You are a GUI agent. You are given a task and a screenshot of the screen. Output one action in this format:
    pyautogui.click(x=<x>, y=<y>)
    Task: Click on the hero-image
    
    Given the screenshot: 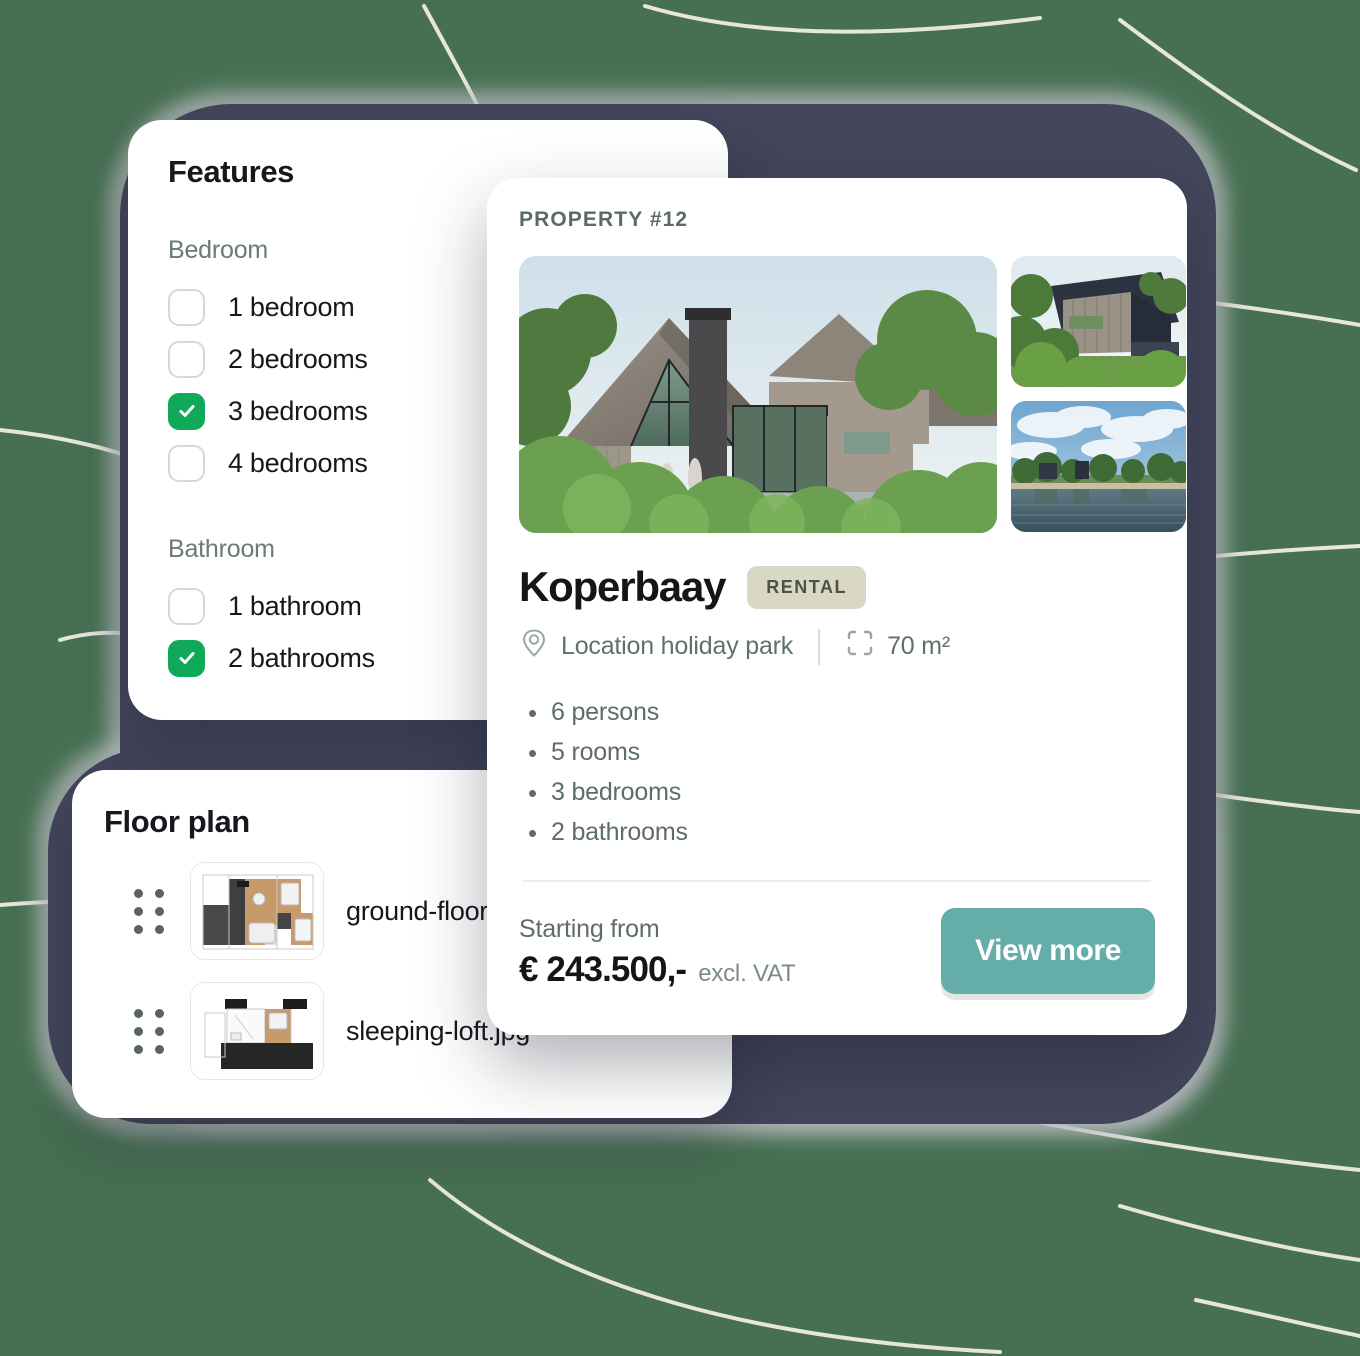 What is the action you would take?
    pyautogui.click(x=758, y=394)
    